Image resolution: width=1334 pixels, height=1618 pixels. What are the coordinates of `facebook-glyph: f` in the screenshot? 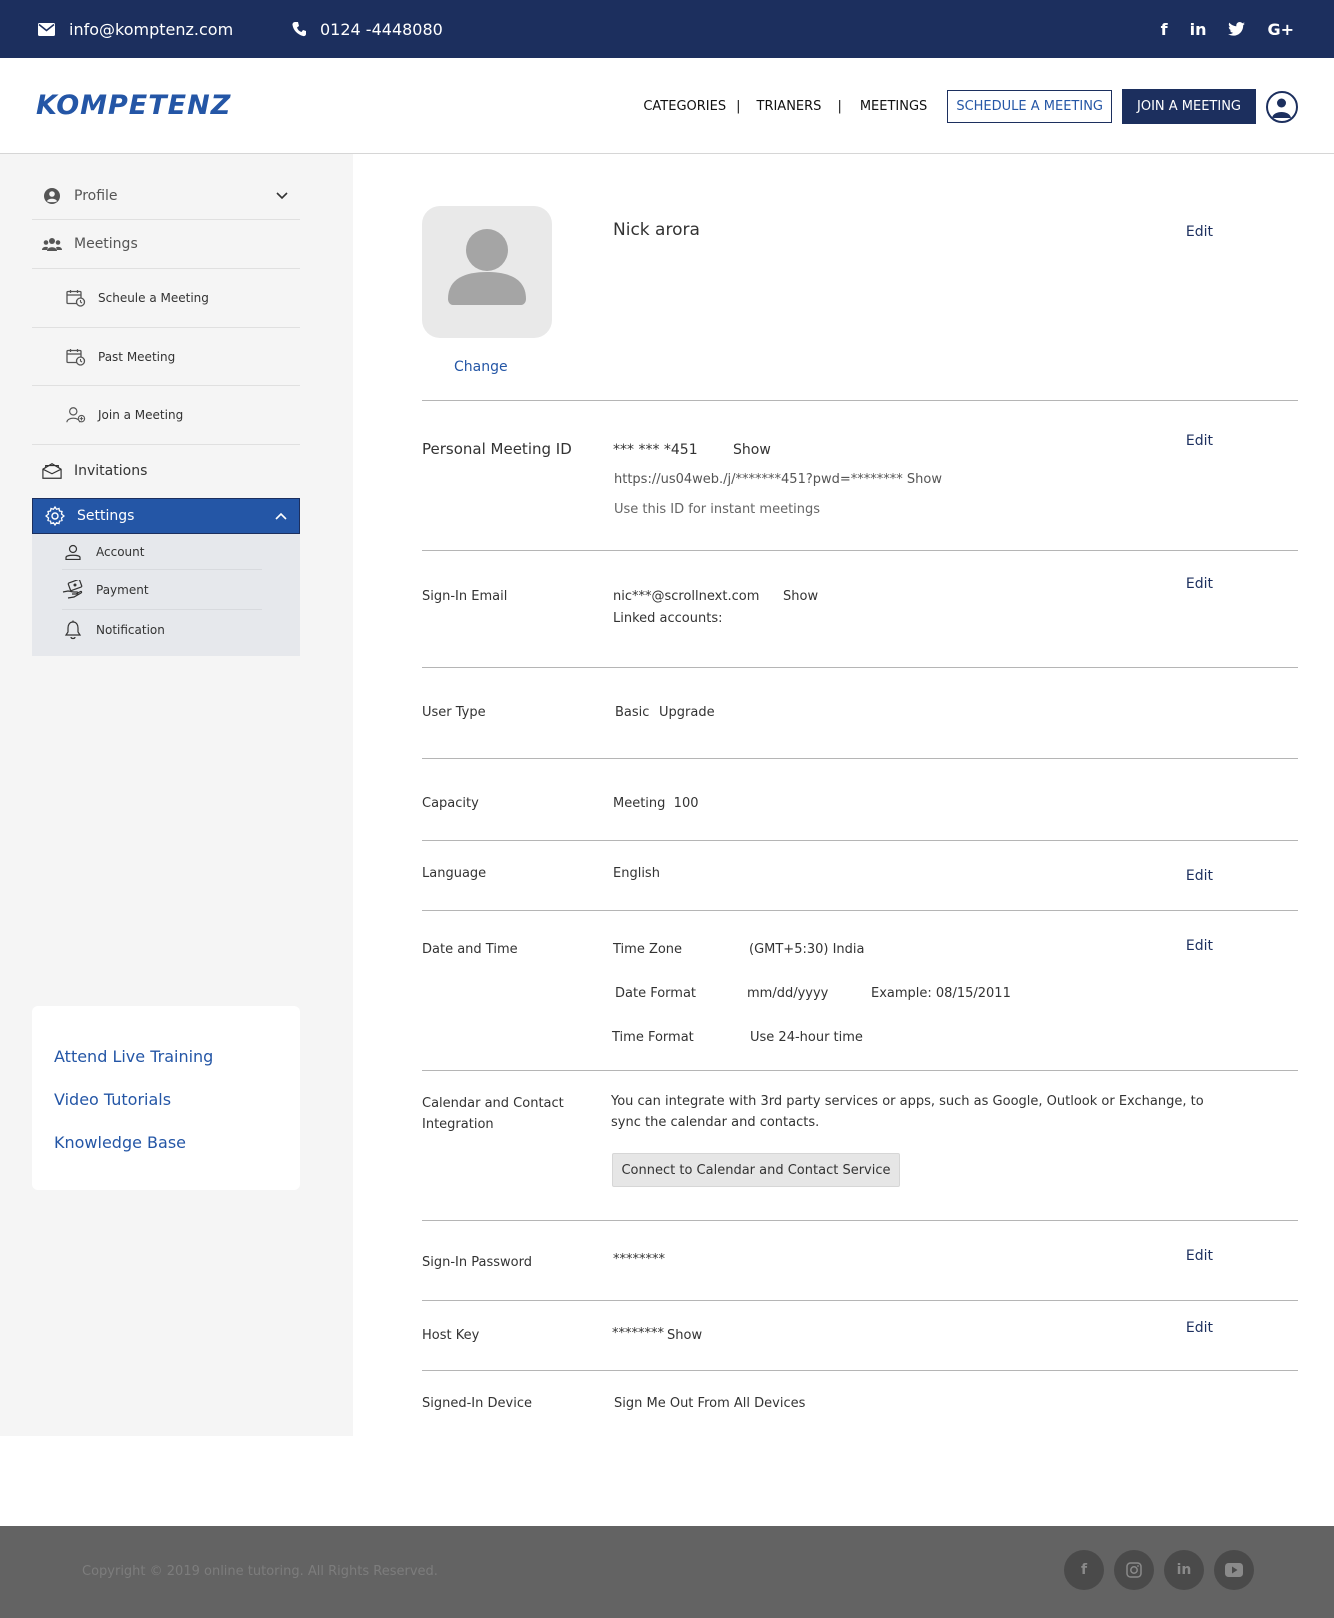 It's located at (1084, 1570).